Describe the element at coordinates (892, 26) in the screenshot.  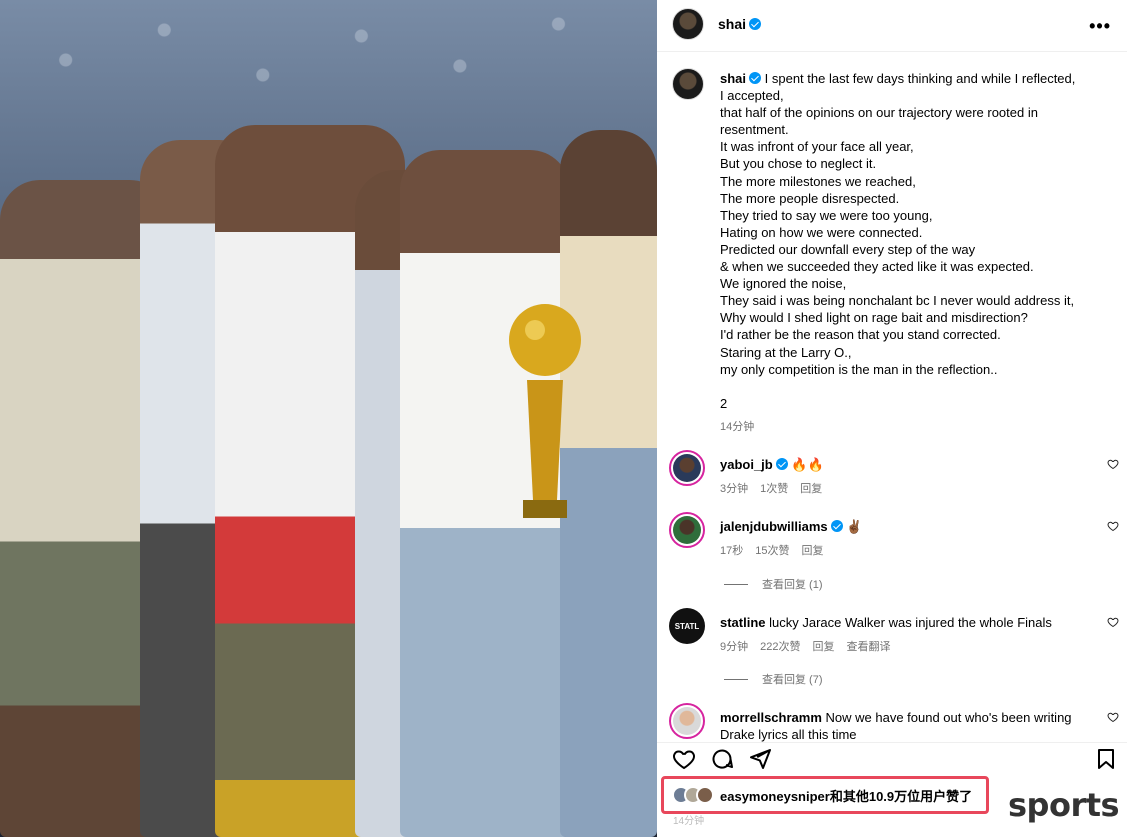
I see `post-header: shai •••` at that location.